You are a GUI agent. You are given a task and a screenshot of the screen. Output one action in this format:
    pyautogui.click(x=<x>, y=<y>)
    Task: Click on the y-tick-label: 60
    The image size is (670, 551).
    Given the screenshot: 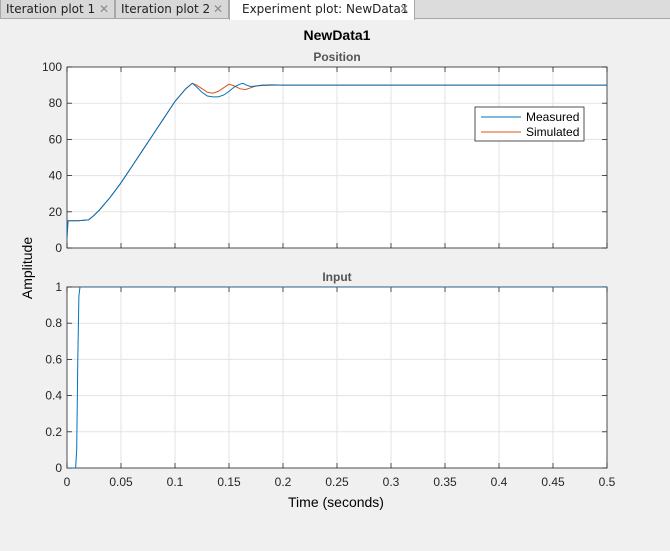 What is the action you would take?
    pyautogui.click(x=56, y=139)
    